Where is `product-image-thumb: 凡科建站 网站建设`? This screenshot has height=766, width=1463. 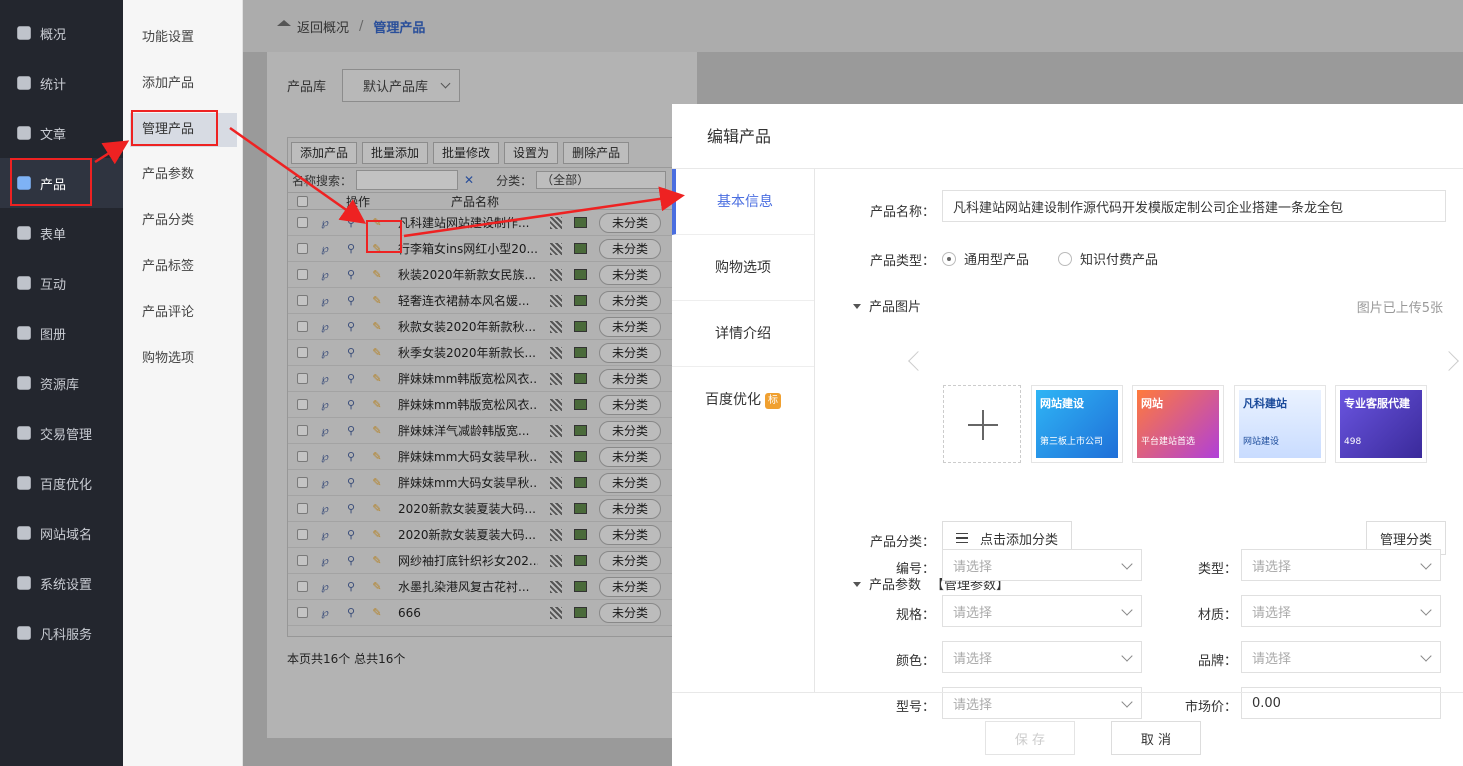 product-image-thumb: 凡科建站 网站建设 is located at coordinates (1280, 424).